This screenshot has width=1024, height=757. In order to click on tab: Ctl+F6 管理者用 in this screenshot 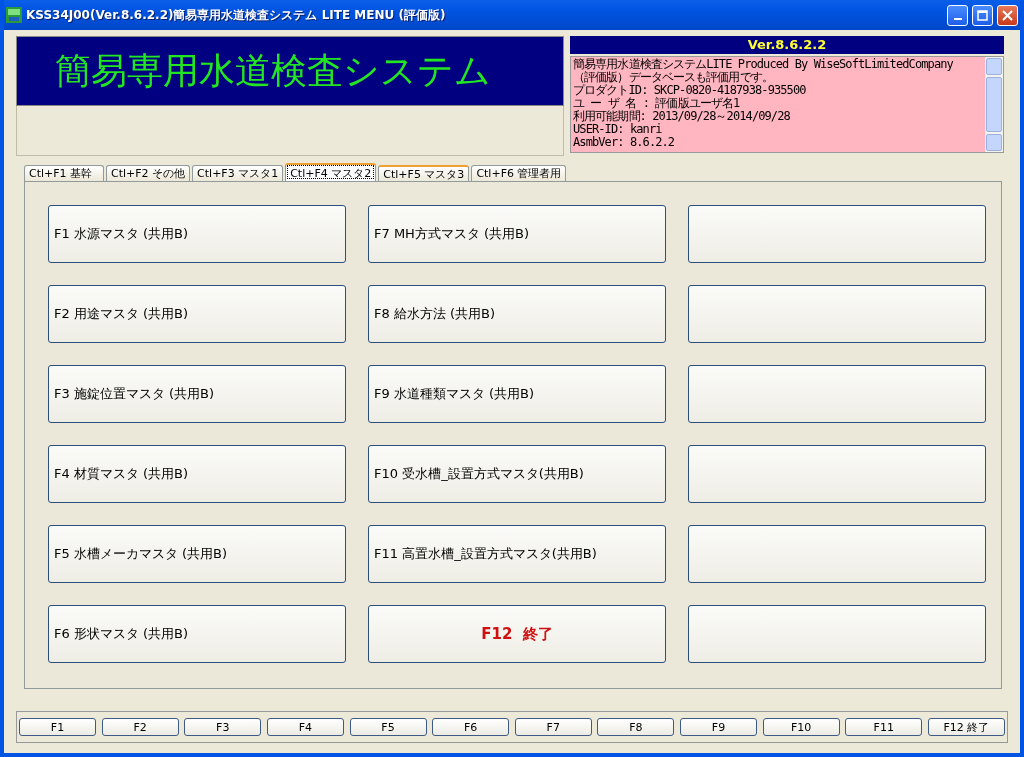, I will do `click(519, 173)`.